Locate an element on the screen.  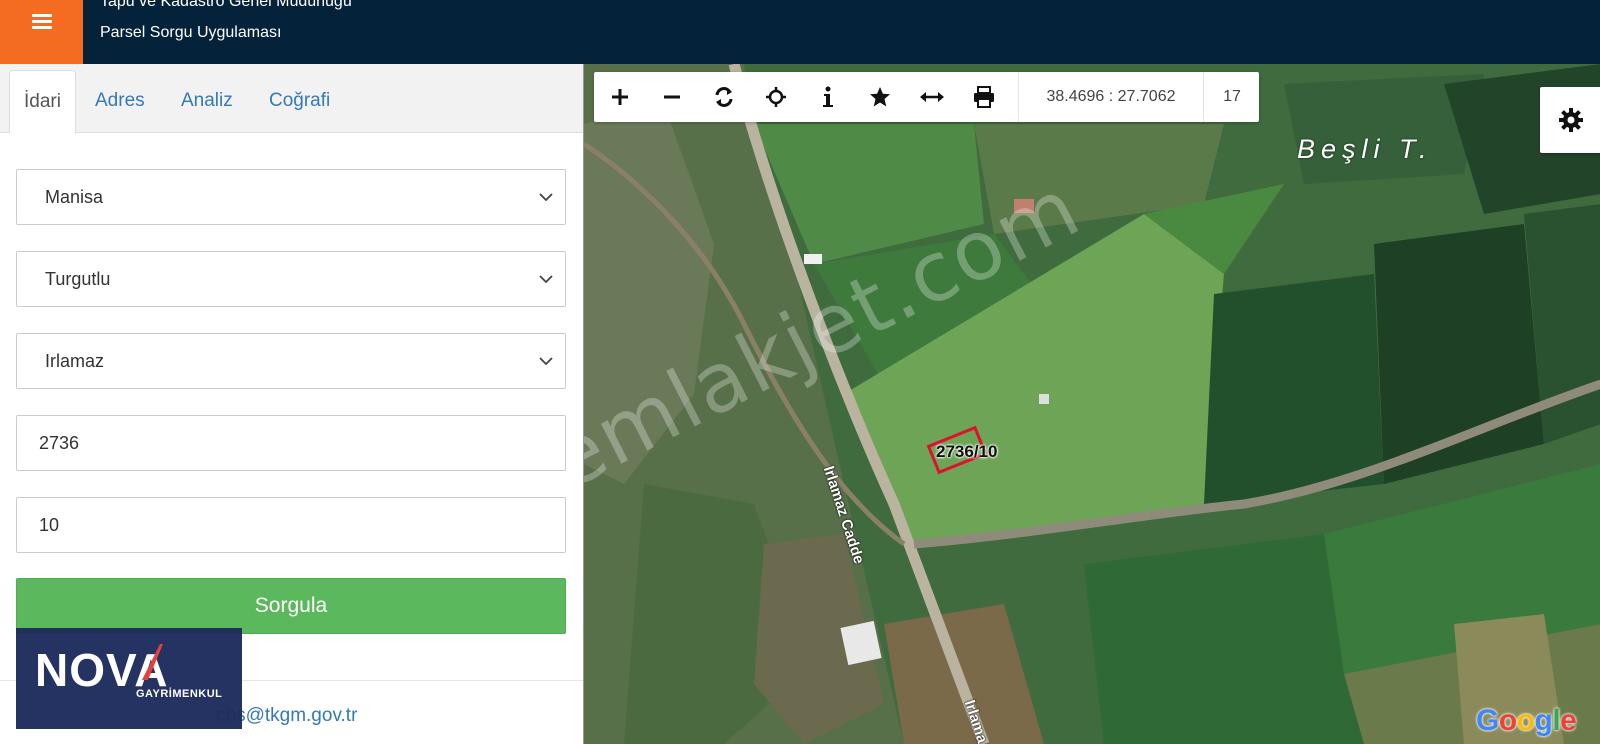
refresh-icon is located at coordinates (724, 97).